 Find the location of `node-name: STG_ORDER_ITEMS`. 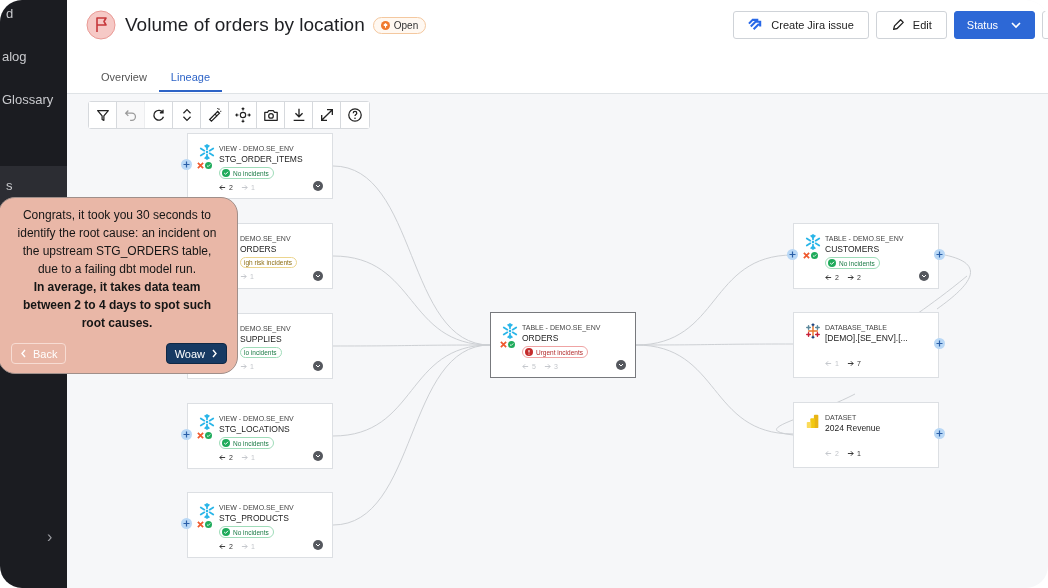

node-name: STG_ORDER_ITEMS is located at coordinates (261, 159).